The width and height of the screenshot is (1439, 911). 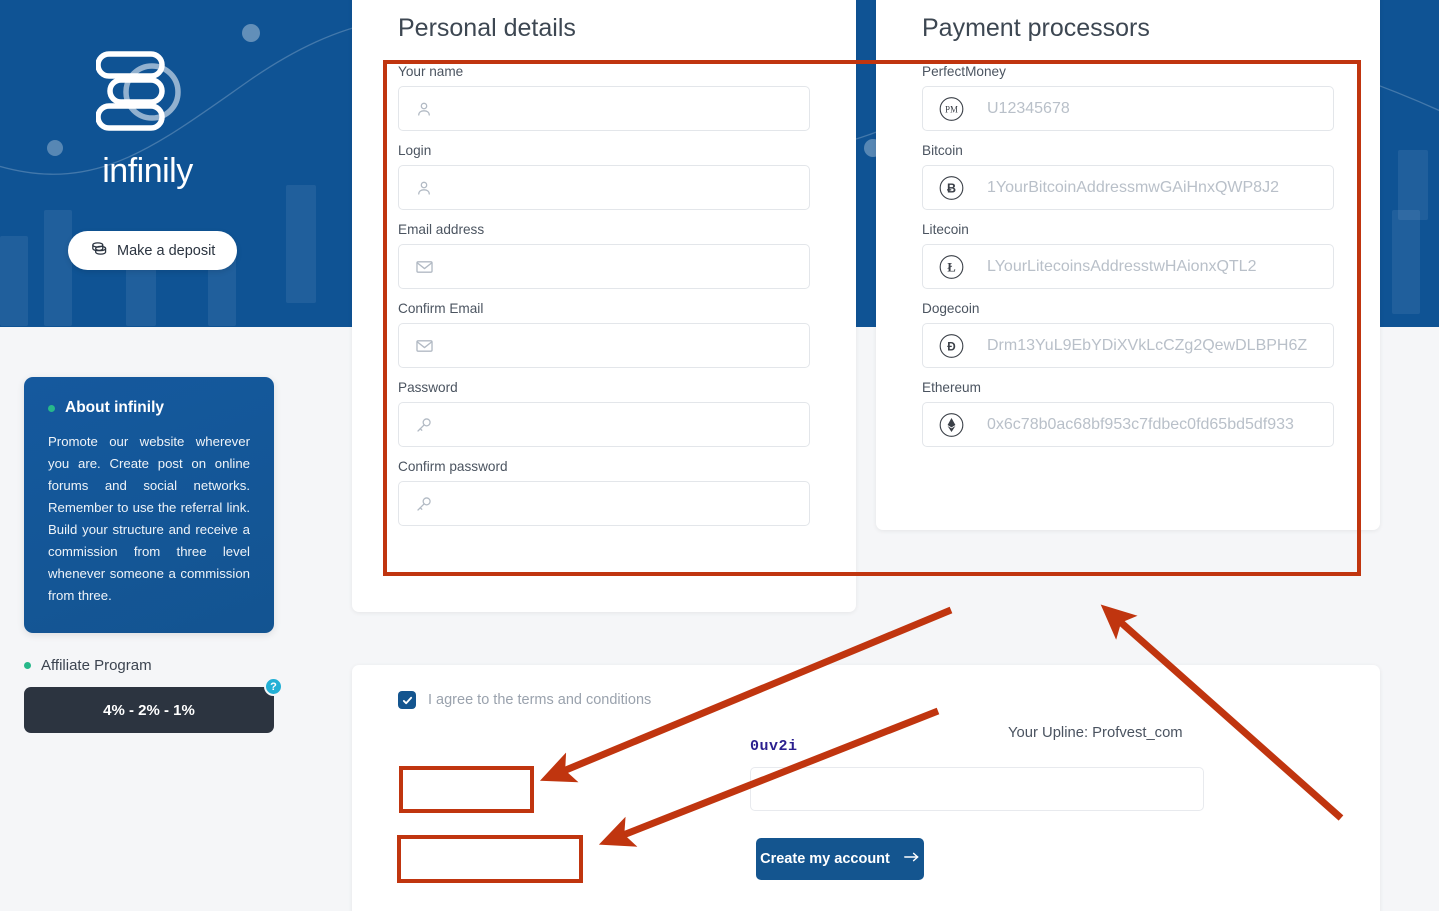 I want to click on terms-agreement-row: I agree to the terms and conditions, so click(x=524, y=700).